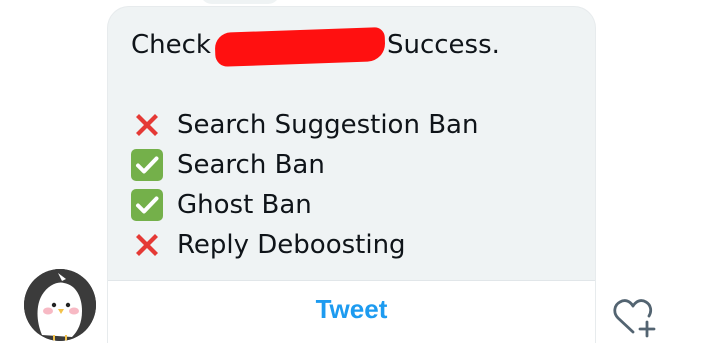  Describe the element at coordinates (443, 45) in the screenshot. I see `check-suffix: Success.` at that location.